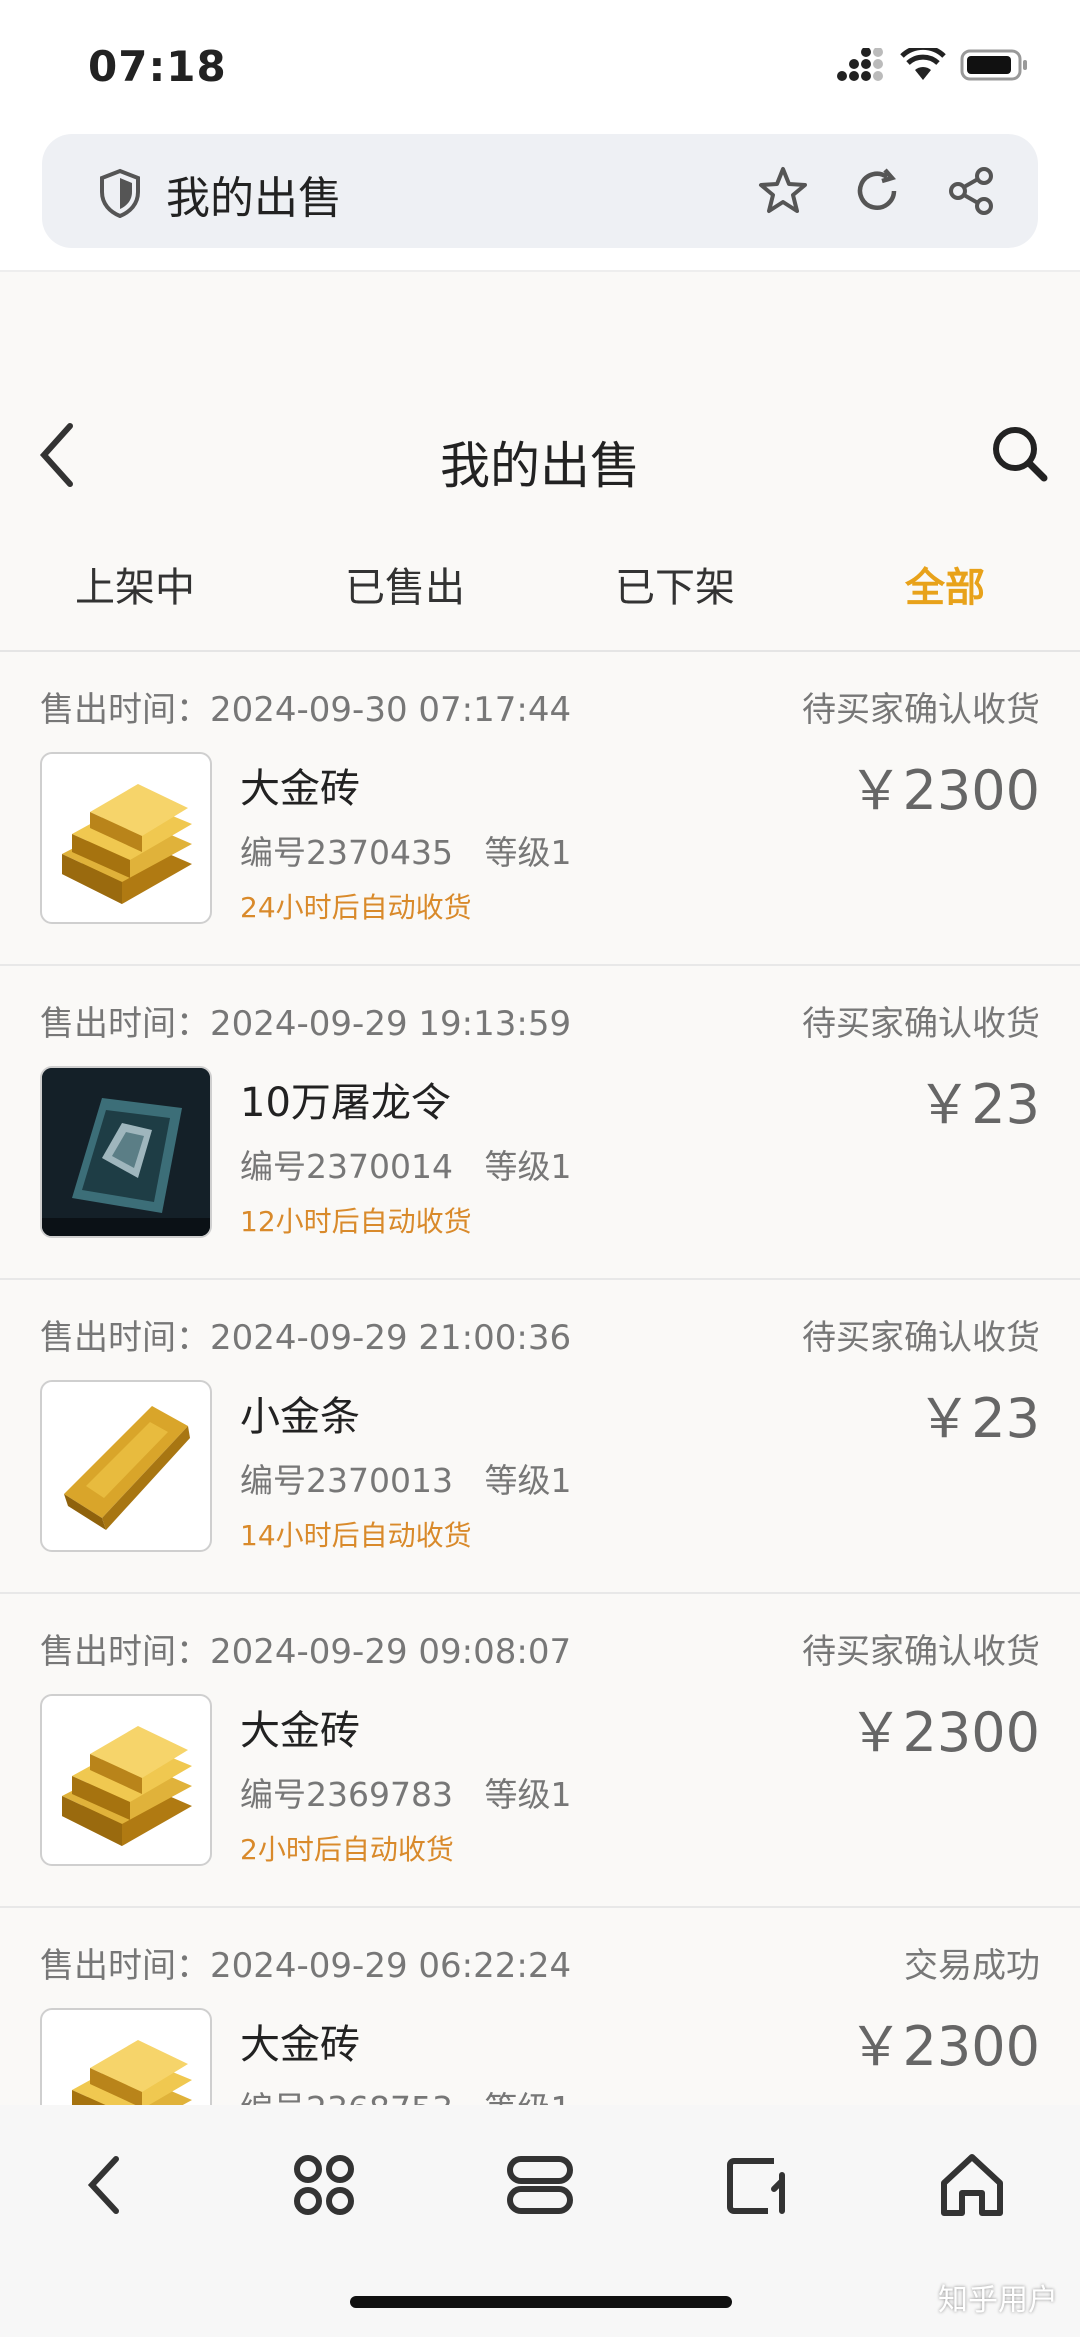 The image size is (1080, 2337). What do you see at coordinates (406, 1794) in the screenshot?
I see `item-meta: 编号2369783 等级1` at bounding box center [406, 1794].